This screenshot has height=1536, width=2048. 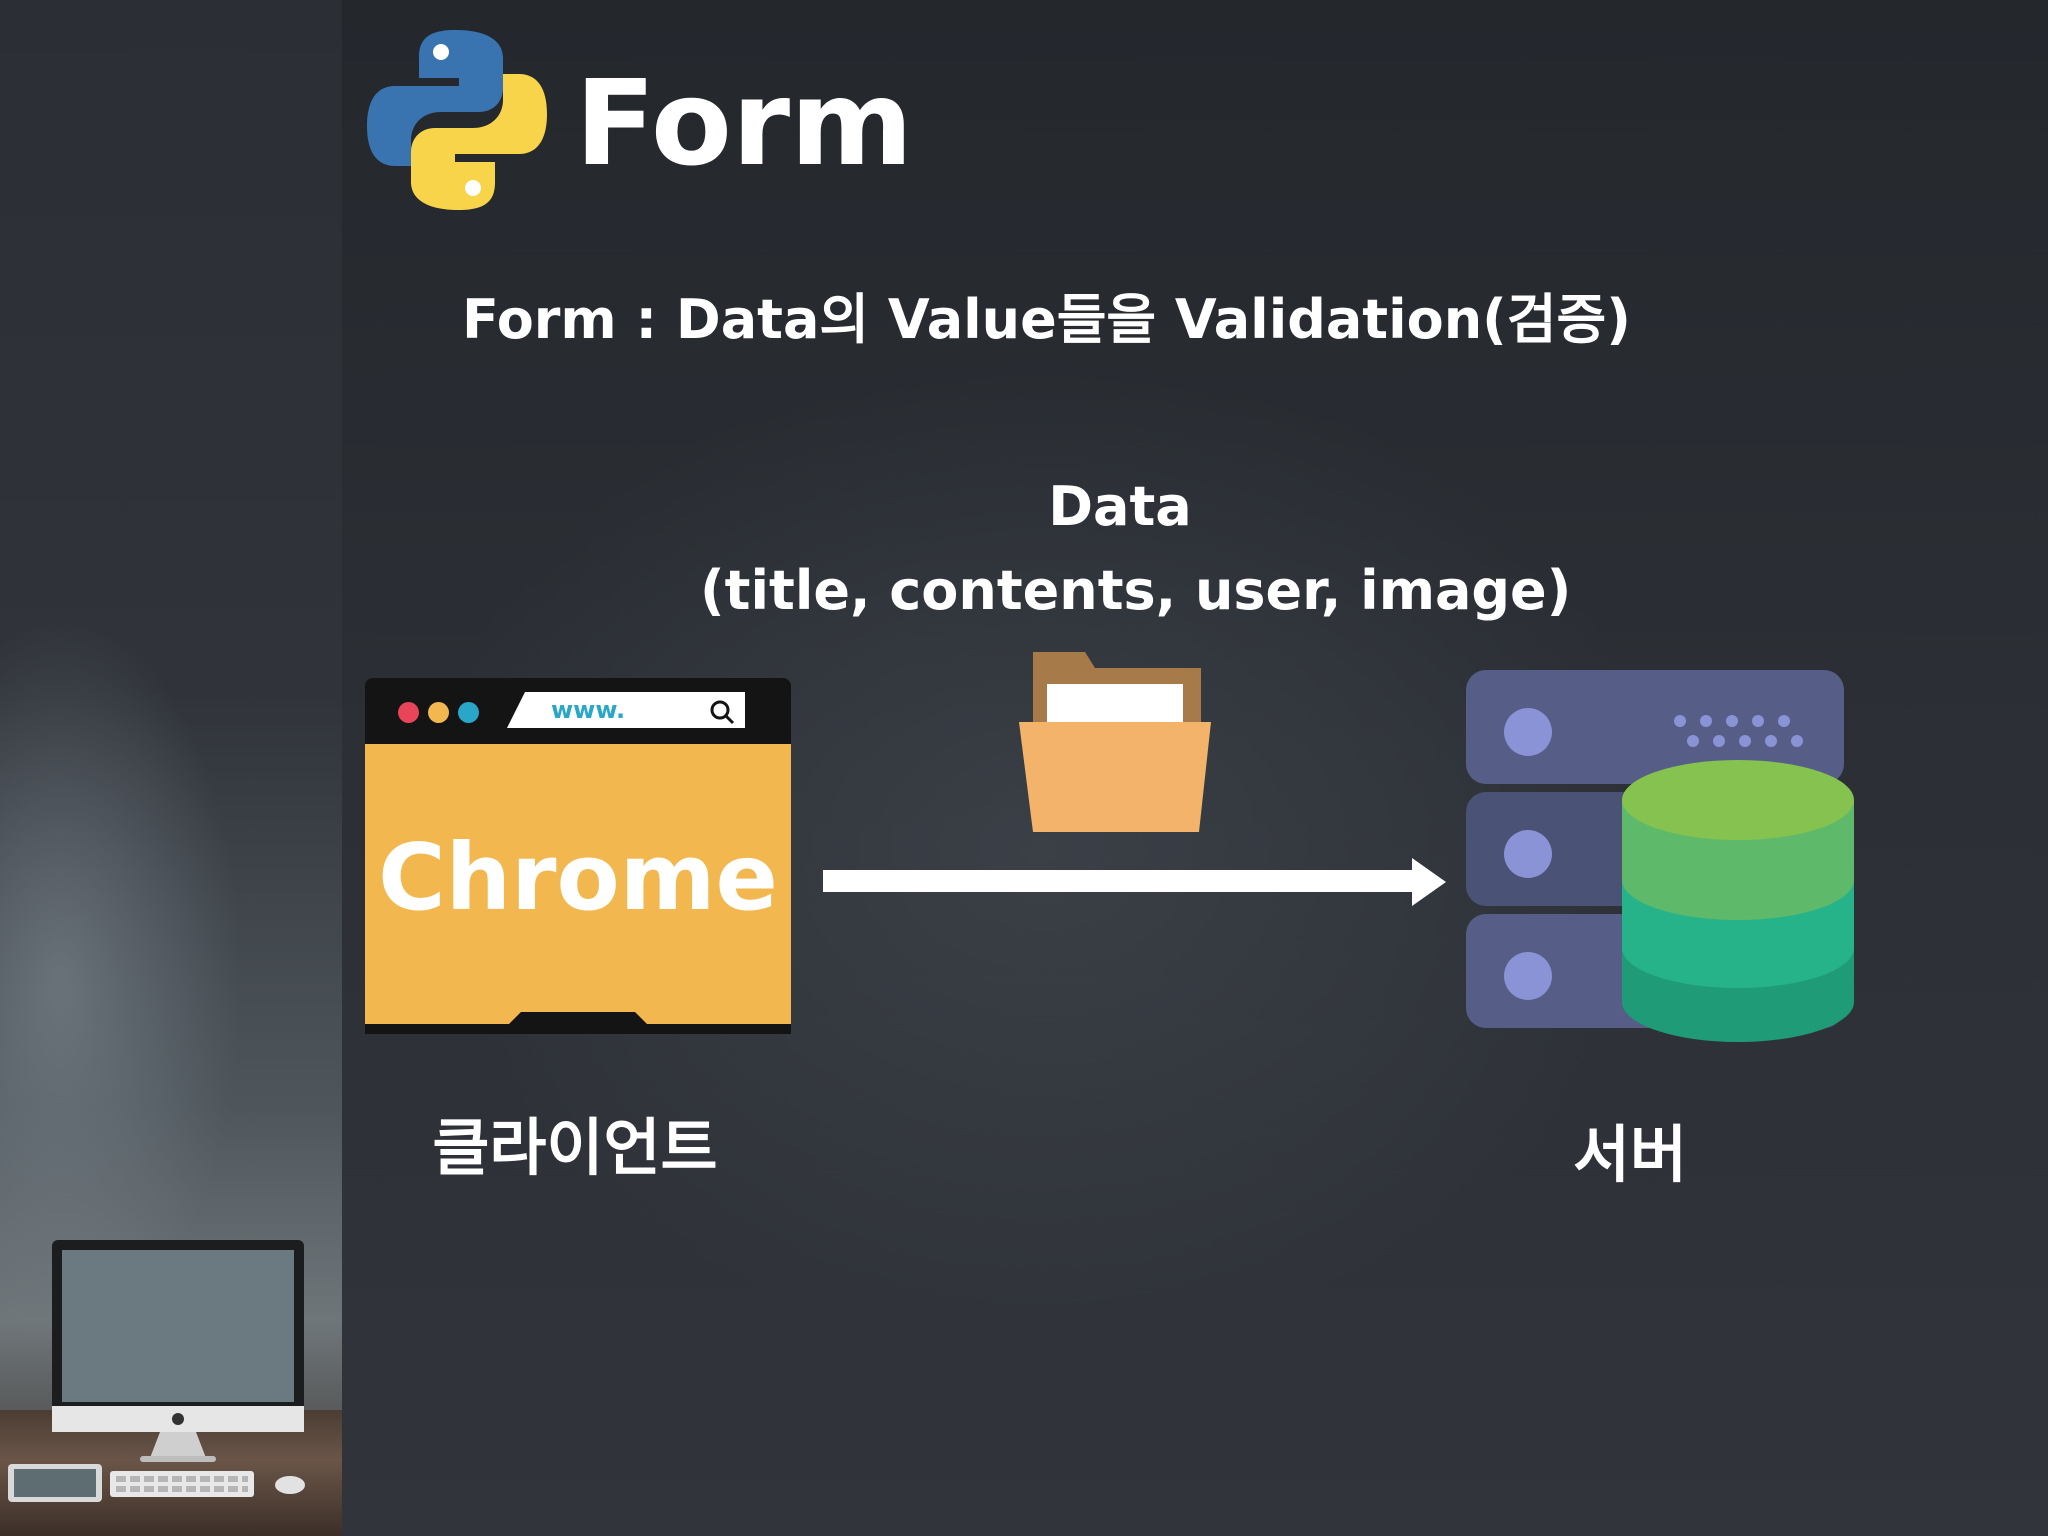 What do you see at coordinates (55, 1483) in the screenshot?
I see `tablet-icon` at bounding box center [55, 1483].